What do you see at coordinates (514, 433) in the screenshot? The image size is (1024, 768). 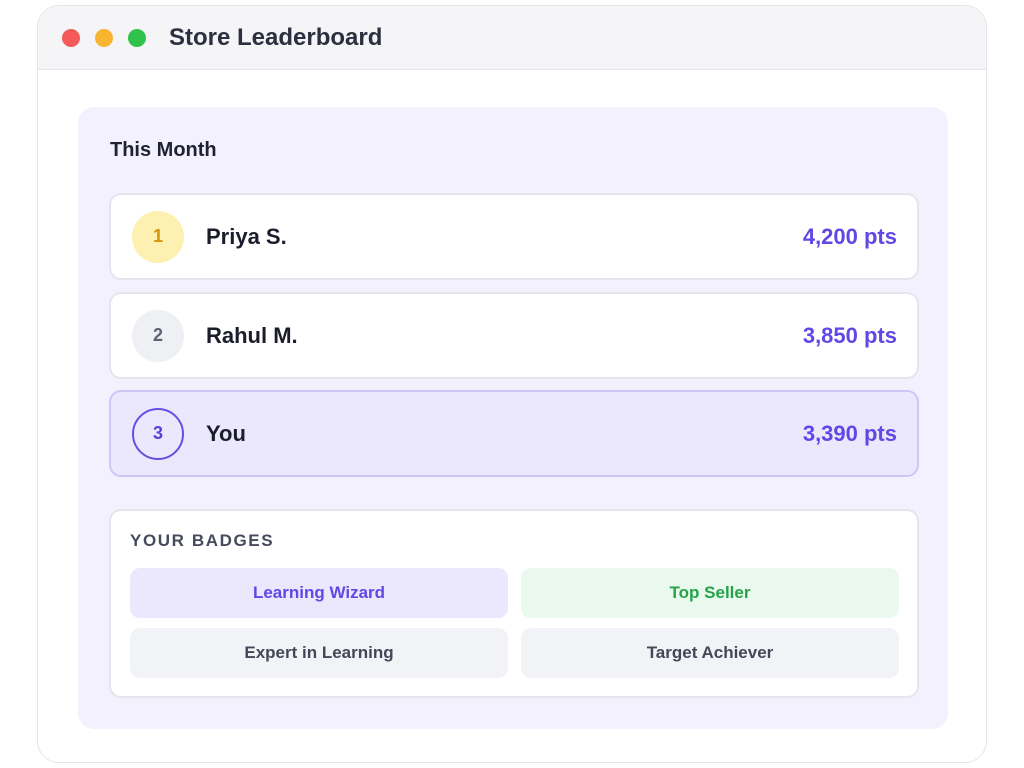 I see `leaderboard-row-current-user: 3 You 3,390 pts` at bounding box center [514, 433].